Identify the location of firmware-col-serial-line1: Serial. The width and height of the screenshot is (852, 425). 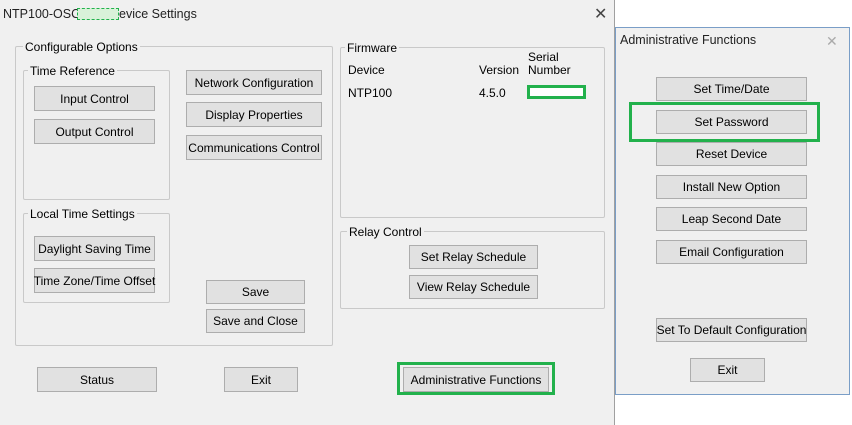
(543, 57).